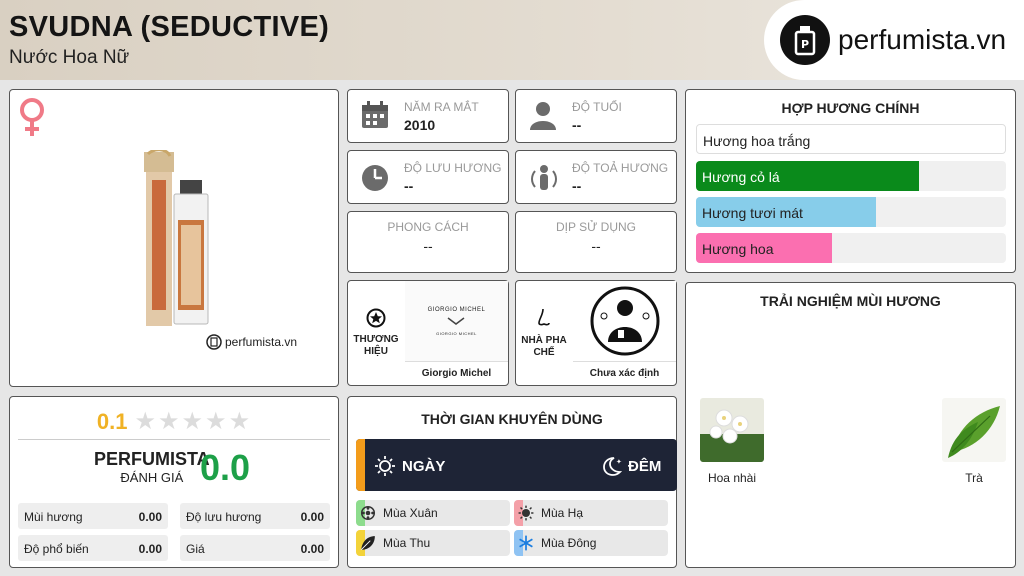 This screenshot has height=576, width=1024. I want to click on user-rating: 0.1 ★★★★★, so click(174, 421).